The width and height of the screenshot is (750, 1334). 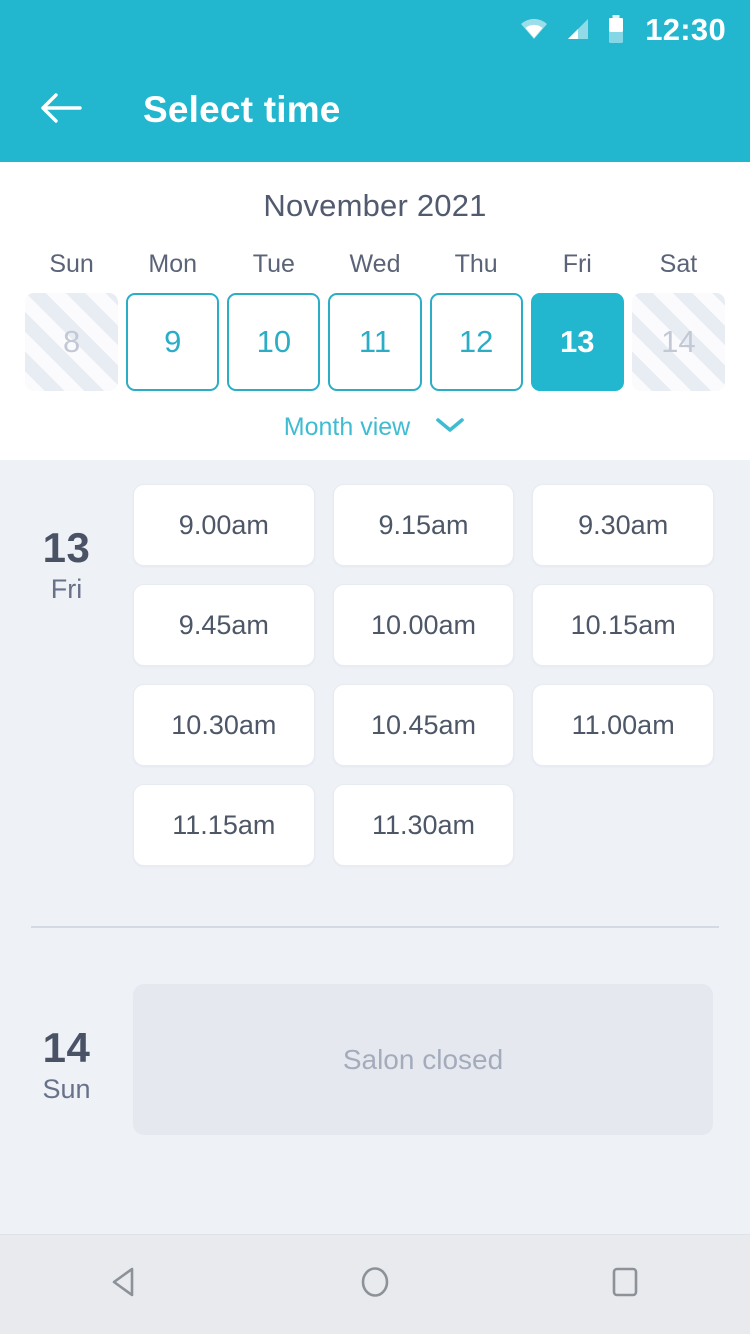 What do you see at coordinates (224, 725) in the screenshot?
I see `time-slot: 10.30am` at bounding box center [224, 725].